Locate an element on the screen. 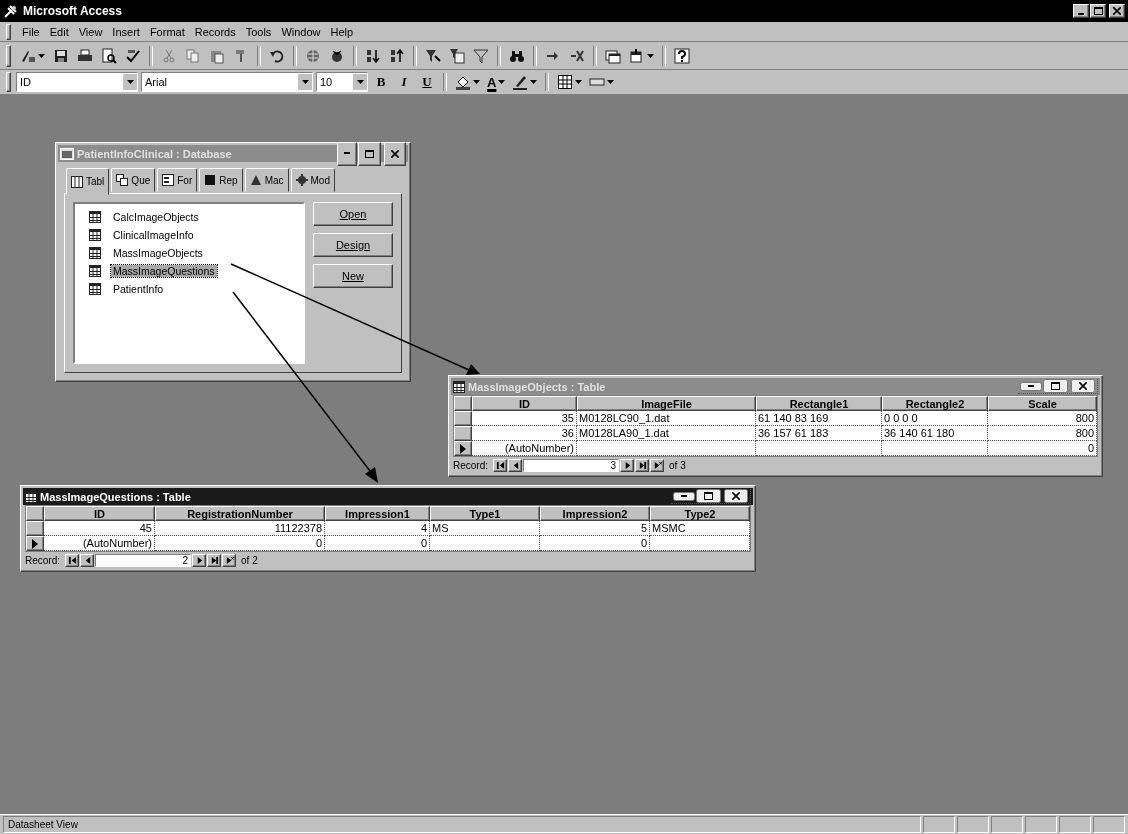 Image resolution: width=1128 pixels, height=834 pixels. column-header: Rectangle1 is located at coordinates (819, 403).